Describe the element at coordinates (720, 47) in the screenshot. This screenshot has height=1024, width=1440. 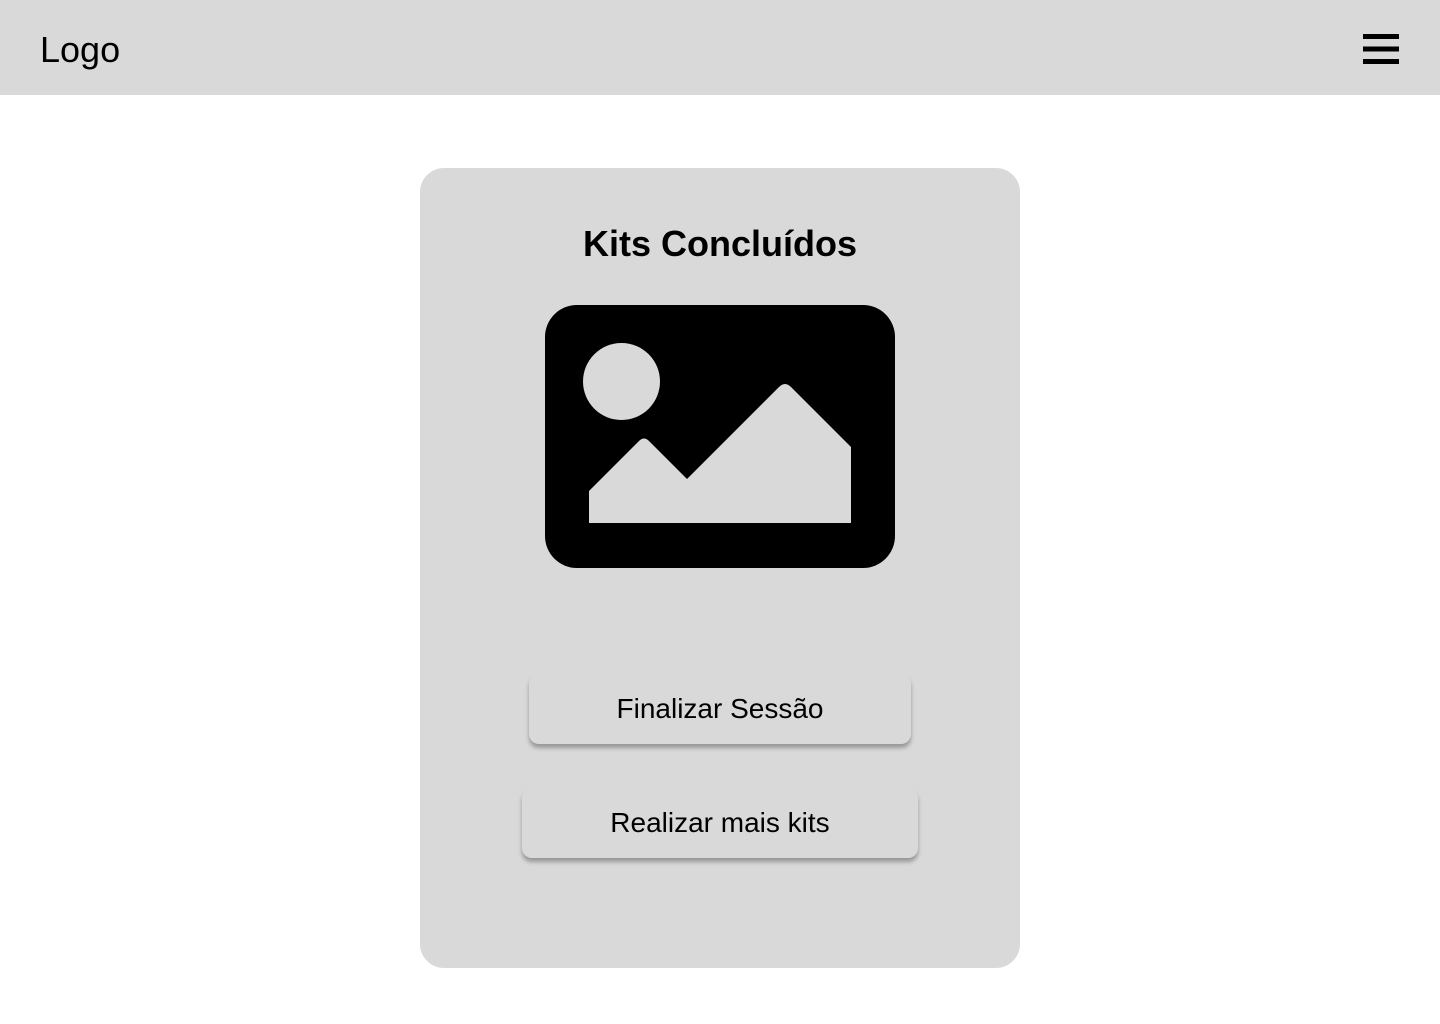
I see `top-header: Logo` at that location.